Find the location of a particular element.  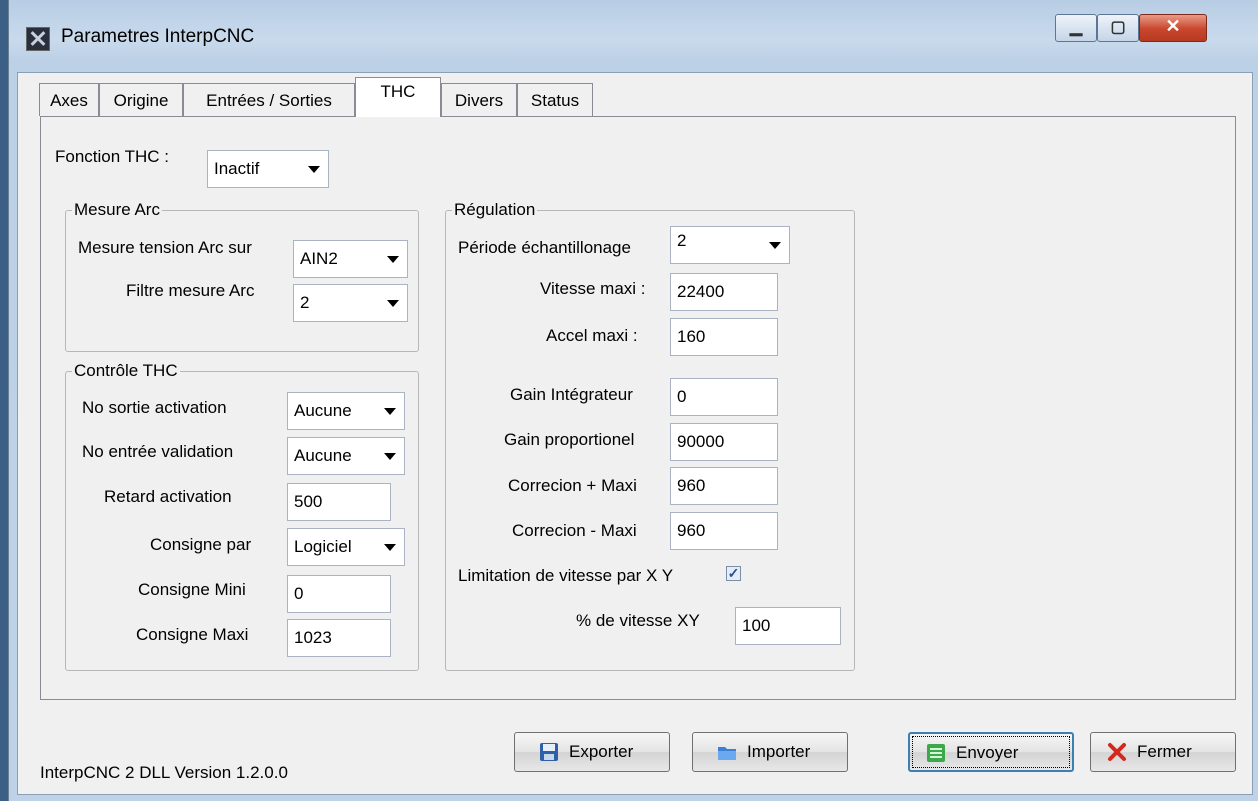

filtre-arc-select: 2 is located at coordinates (350, 303).